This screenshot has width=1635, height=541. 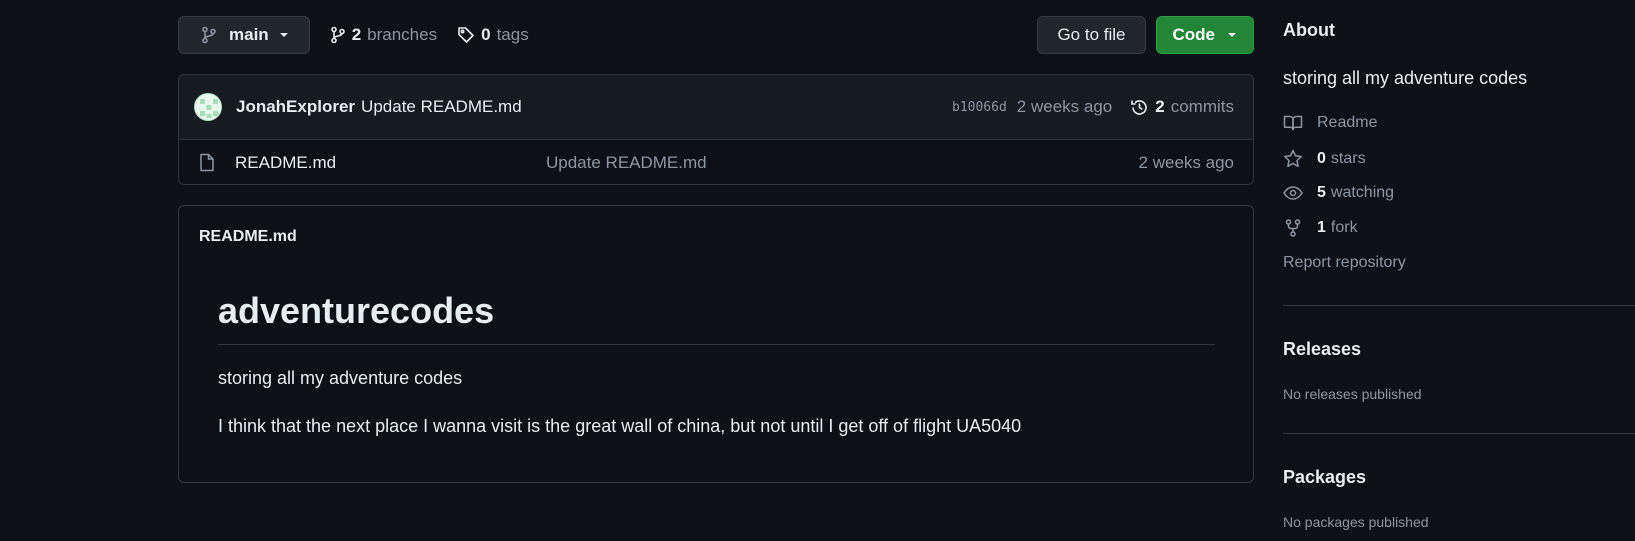 What do you see at coordinates (1344, 227) in the screenshot?
I see `fork-label: fork` at bounding box center [1344, 227].